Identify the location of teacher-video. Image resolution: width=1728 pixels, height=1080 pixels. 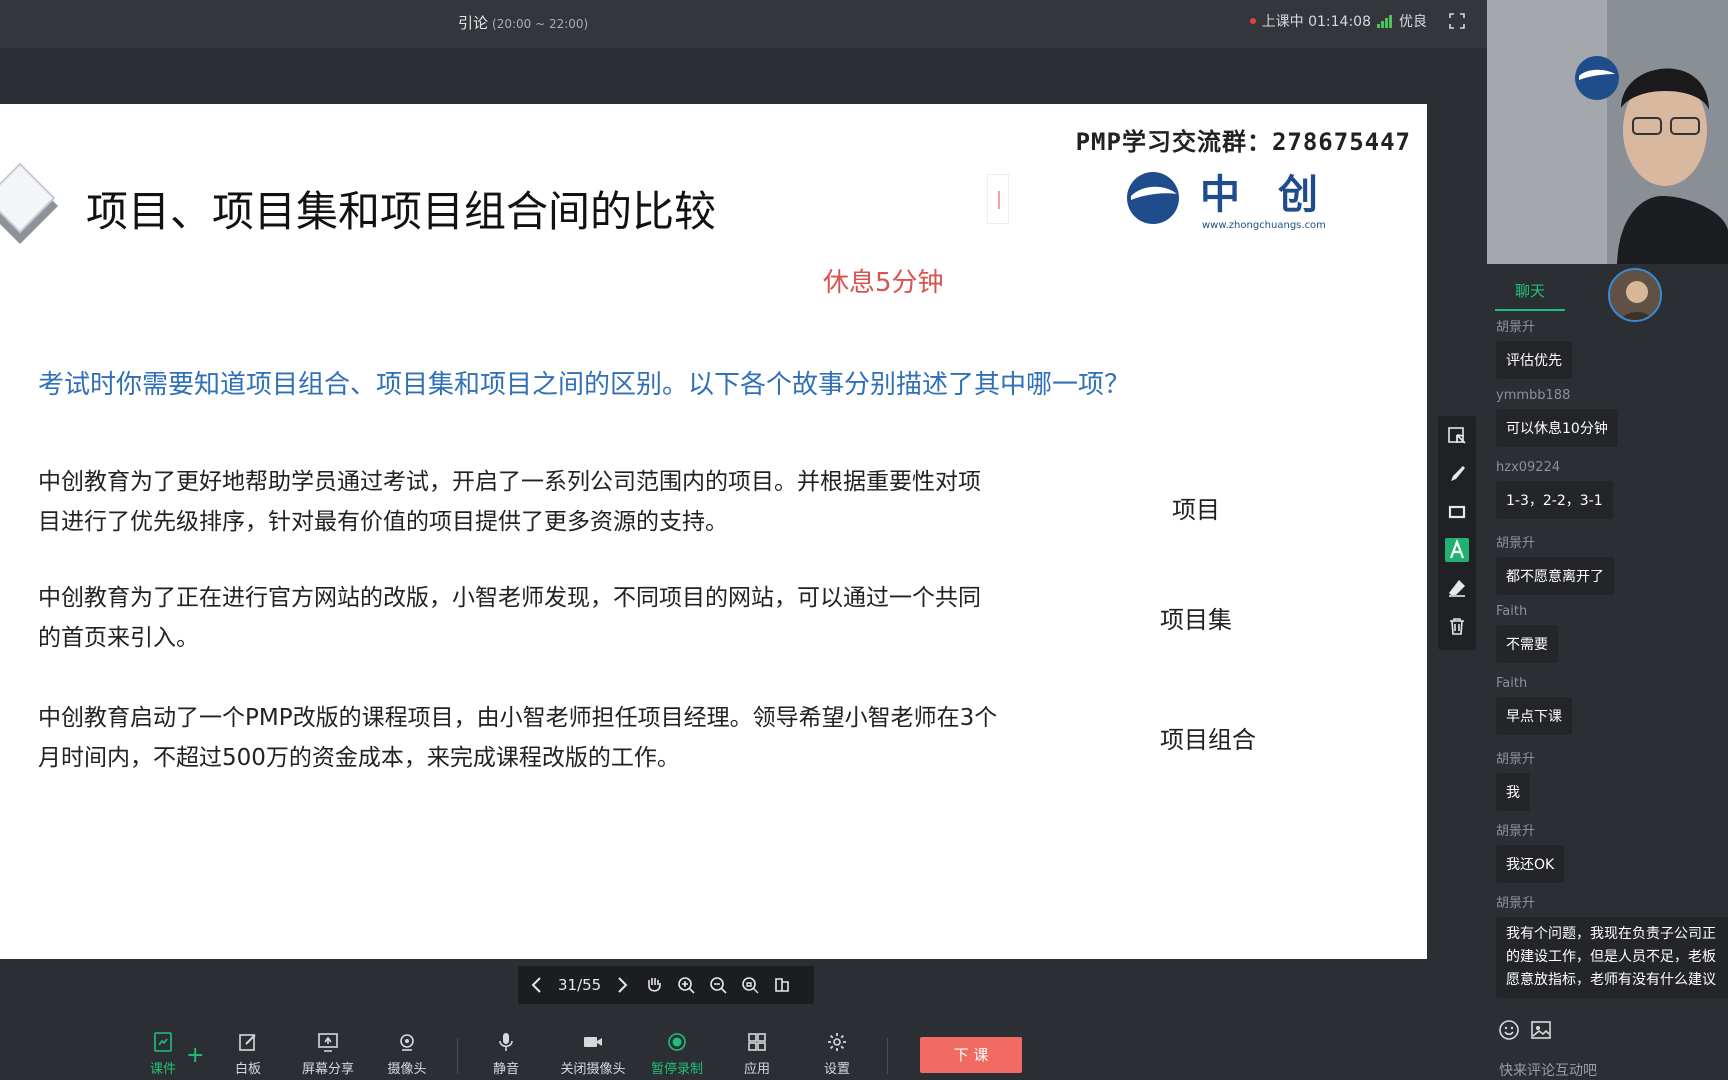
(1607, 132).